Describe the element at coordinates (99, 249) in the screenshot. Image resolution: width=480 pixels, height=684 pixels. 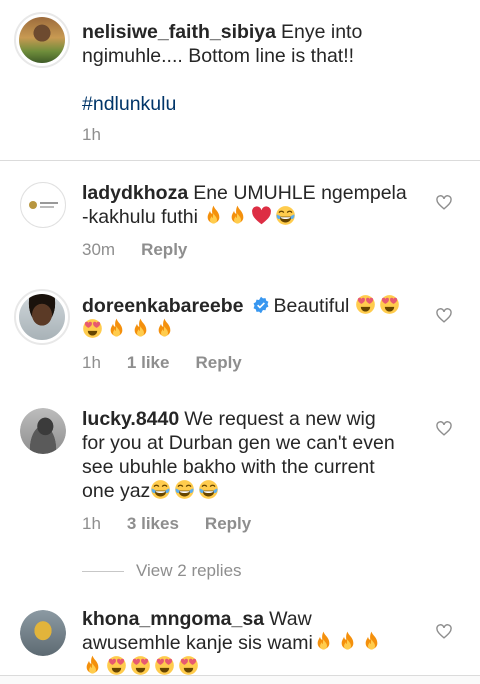
I see `comment-timestamp: 30m` at that location.